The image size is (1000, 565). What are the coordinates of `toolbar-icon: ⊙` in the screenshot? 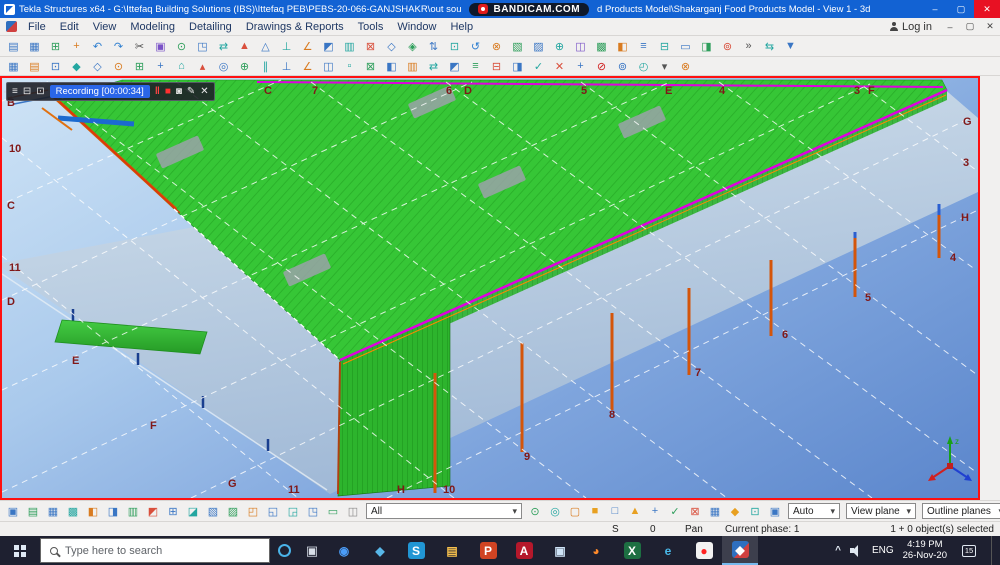 It's located at (118, 66).